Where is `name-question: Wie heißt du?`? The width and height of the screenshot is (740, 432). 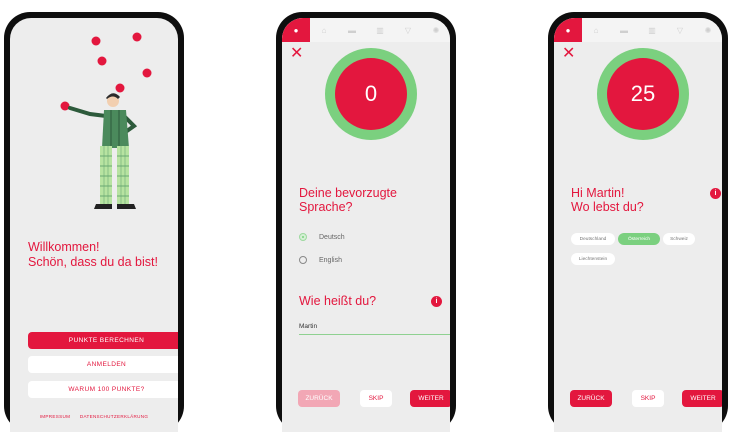
name-question: Wie heißt du? is located at coordinates (338, 301).